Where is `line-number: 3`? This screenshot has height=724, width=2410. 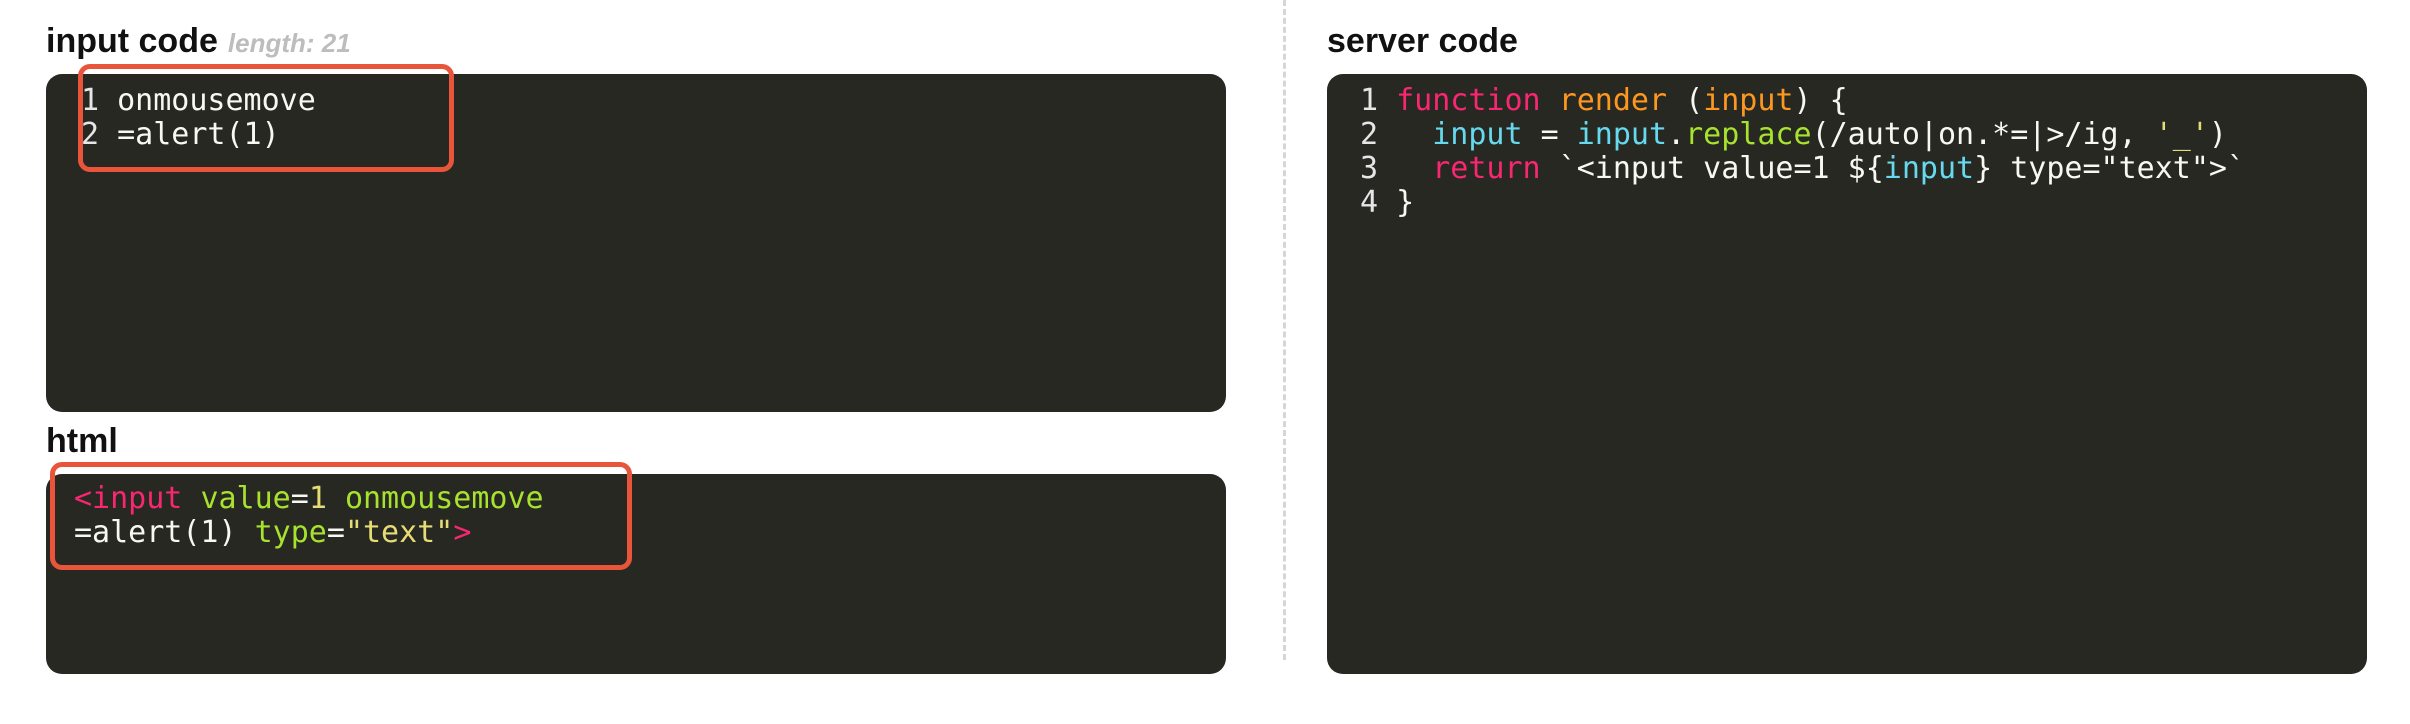
line-number: 3 is located at coordinates (1369, 168).